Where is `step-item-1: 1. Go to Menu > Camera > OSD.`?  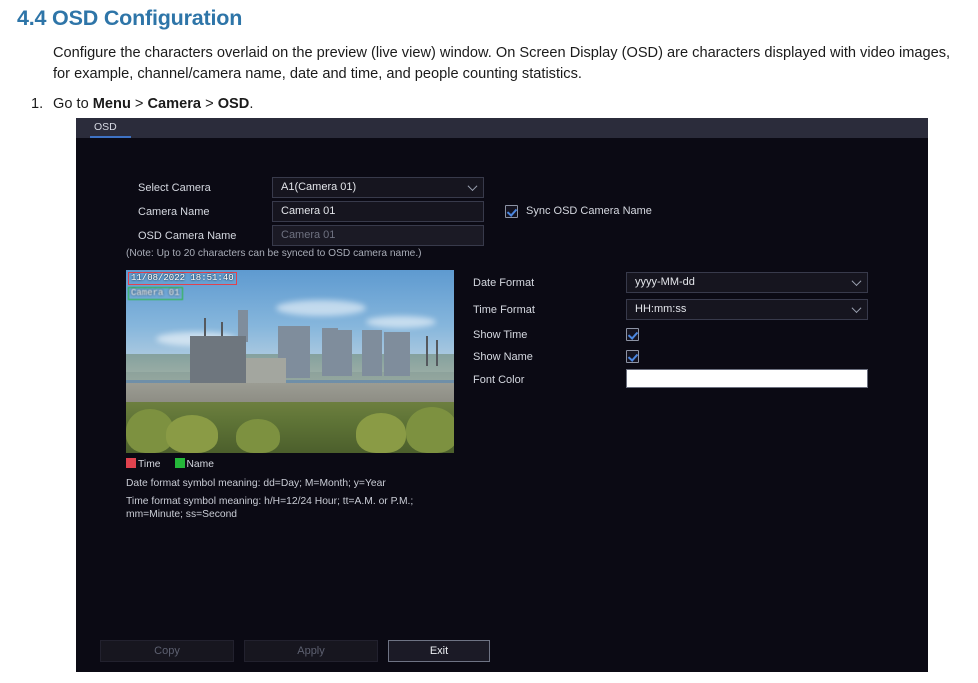
step-item-1: 1. Go to Menu > Camera > OSD. is located at coordinates (142, 104).